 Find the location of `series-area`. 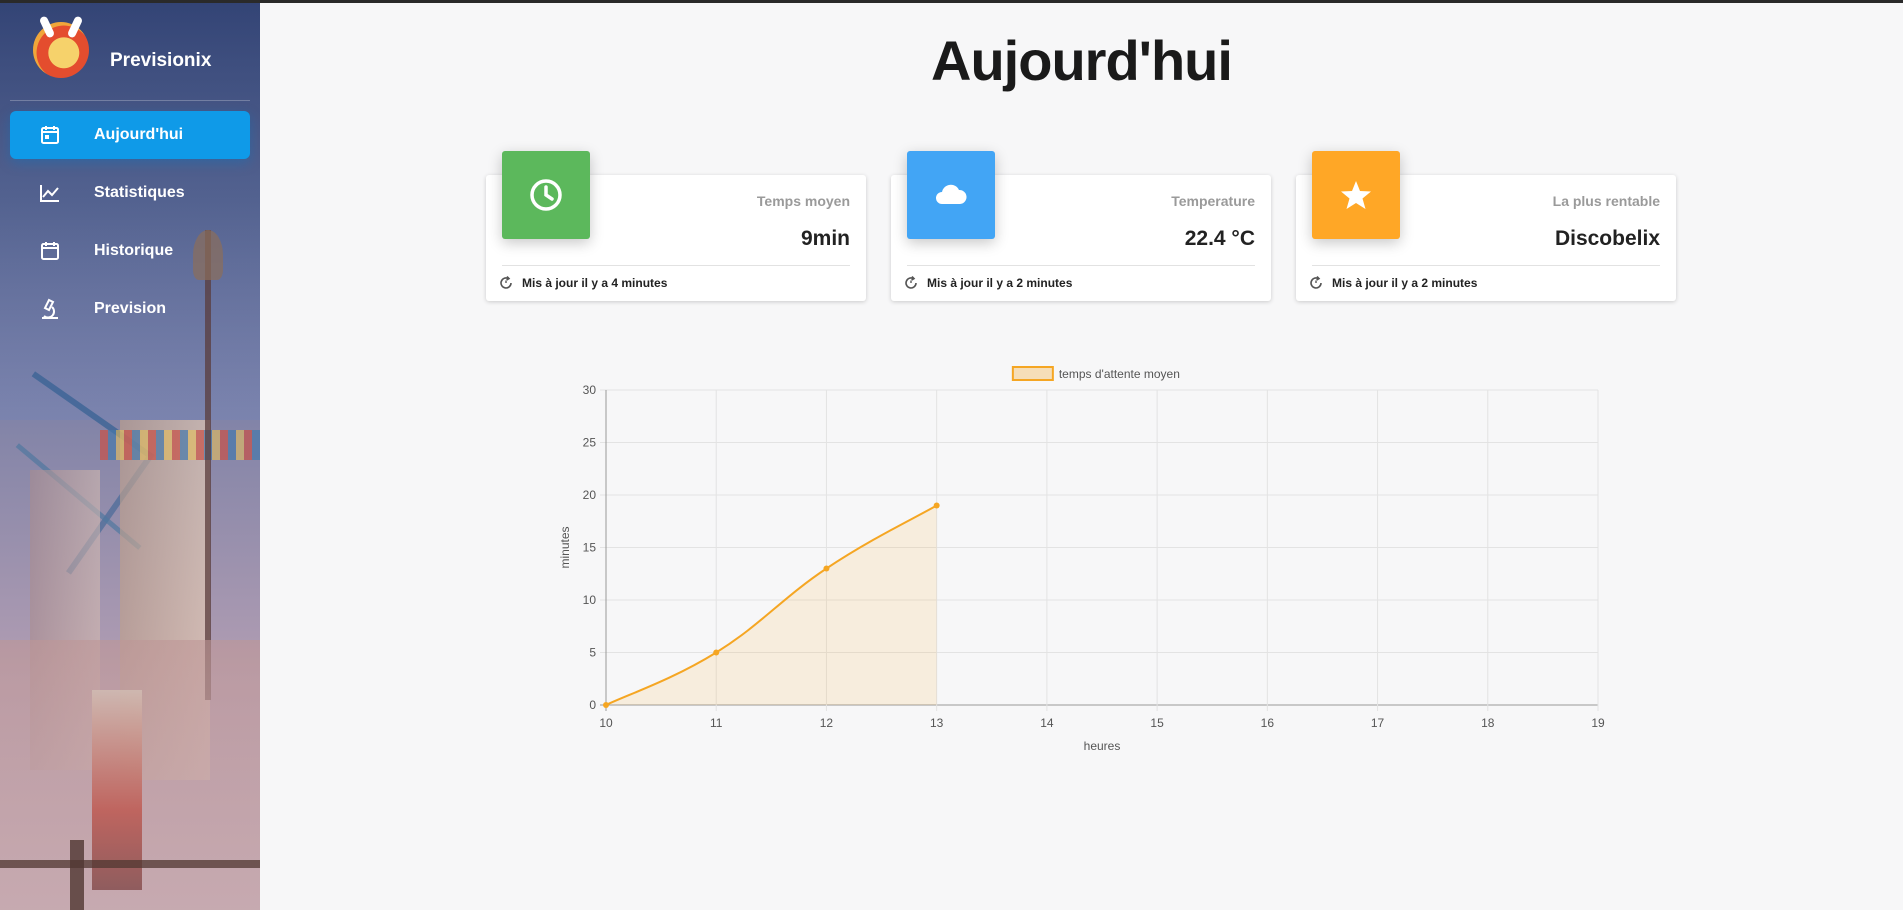

series-area is located at coordinates (771, 605).